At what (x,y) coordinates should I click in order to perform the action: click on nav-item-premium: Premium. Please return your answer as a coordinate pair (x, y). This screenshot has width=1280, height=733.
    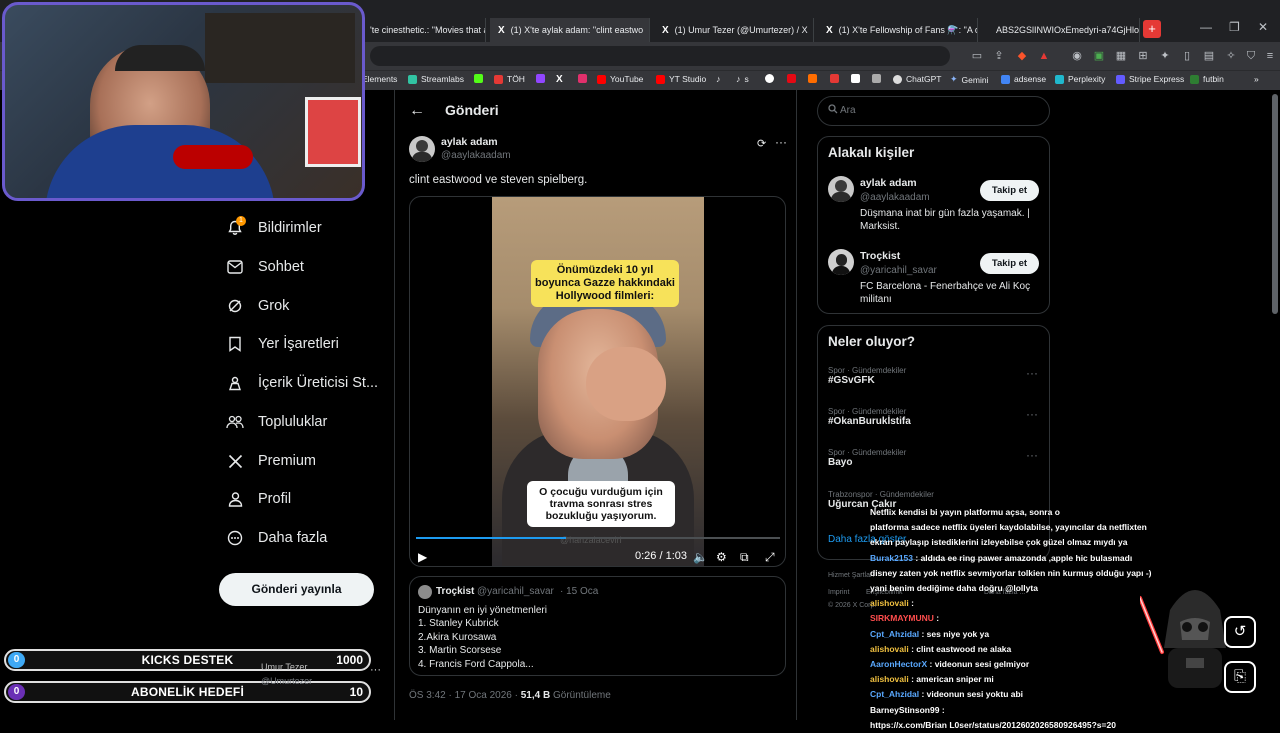
    Looking at the image, I should click on (271, 461).